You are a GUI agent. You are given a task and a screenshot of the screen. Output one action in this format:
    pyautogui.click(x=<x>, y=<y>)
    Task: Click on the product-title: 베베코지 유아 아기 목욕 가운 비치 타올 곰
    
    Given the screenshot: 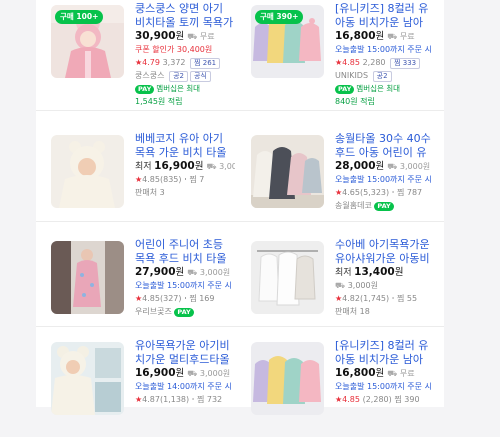 What is the action you would take?
    pyautogui.click(x=185, y=146)
    